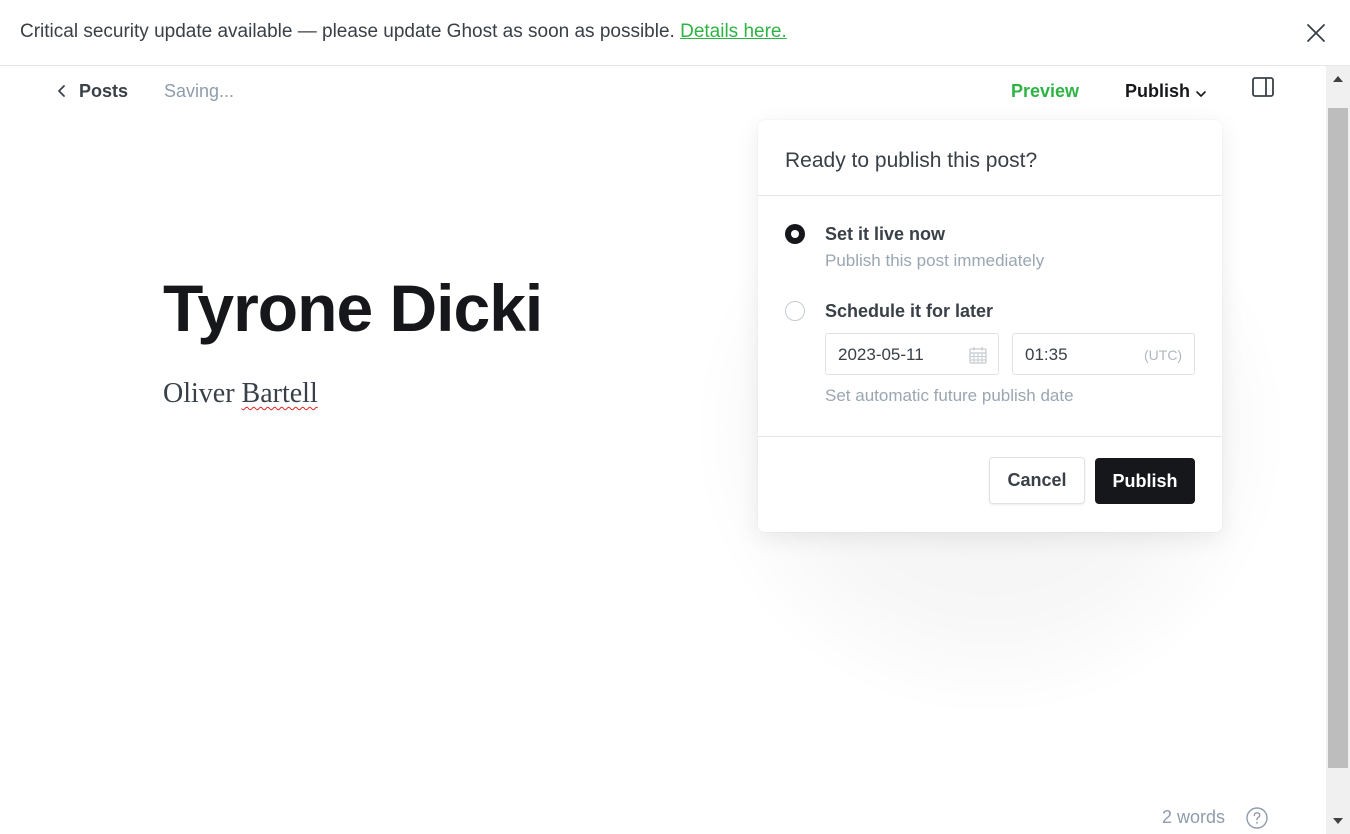 This screenshot has height=834, width=1350. I want to click on help-circle-icon, so click(1257, 818).